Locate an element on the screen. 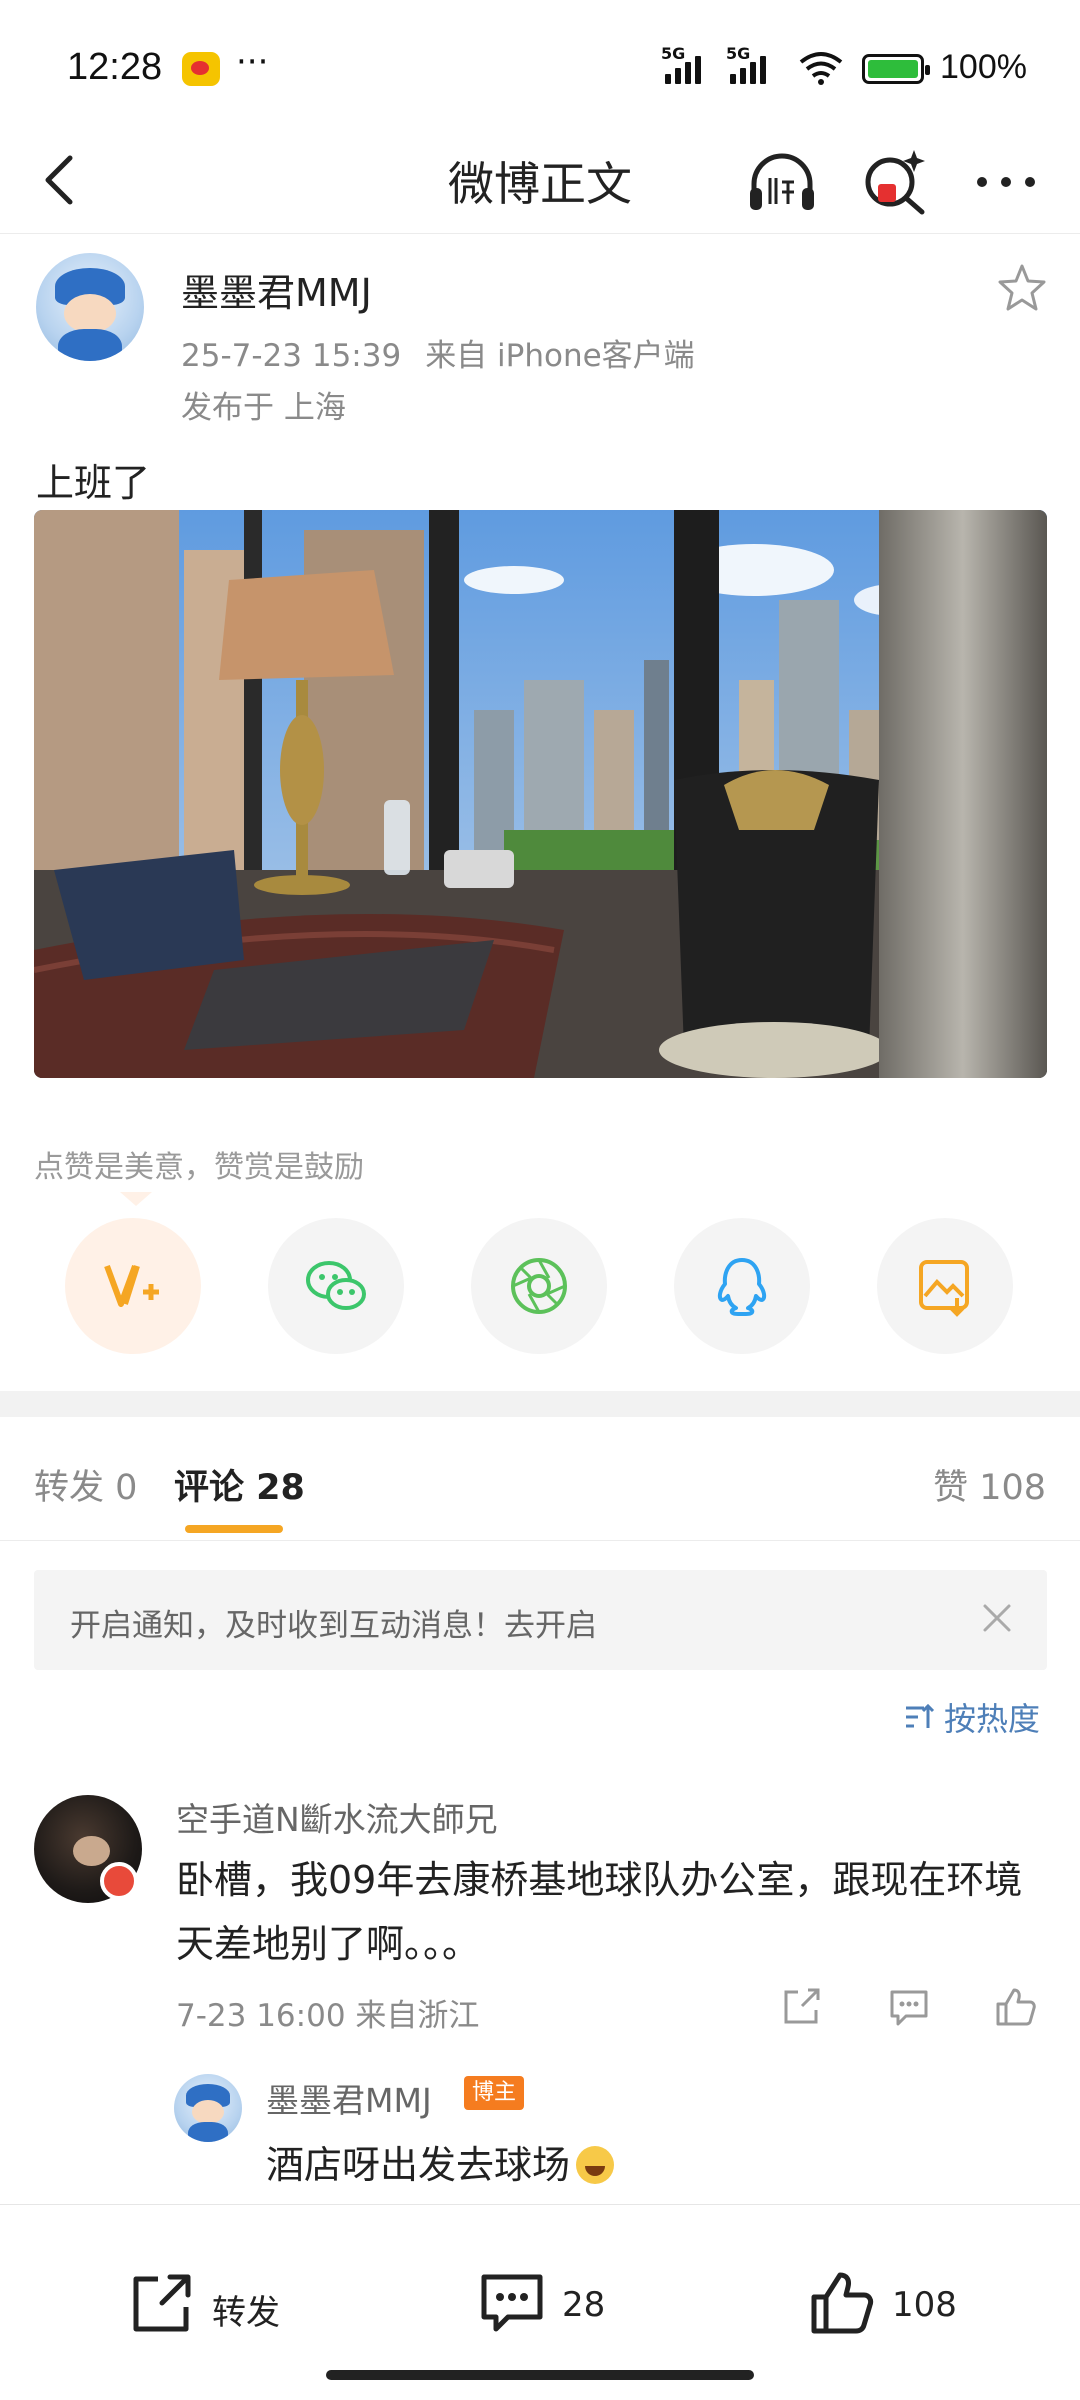 Image resolution: width=1080 pixels, height=2400 pixels. sort-by-hot: 按热度 is located at coordinates (992, 1717).